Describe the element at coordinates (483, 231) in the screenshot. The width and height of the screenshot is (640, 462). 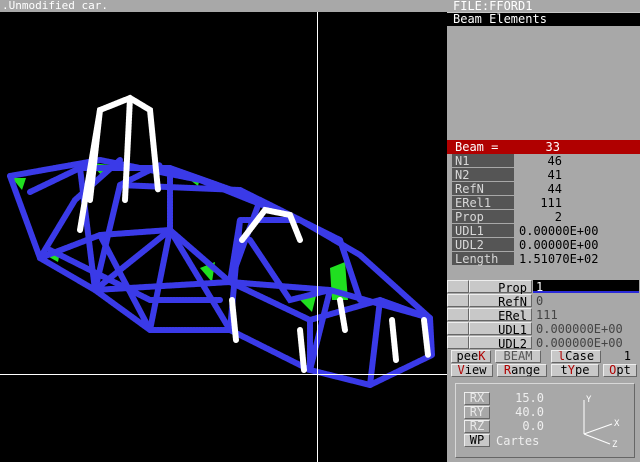
I see `property-label: UDL1` at that location.